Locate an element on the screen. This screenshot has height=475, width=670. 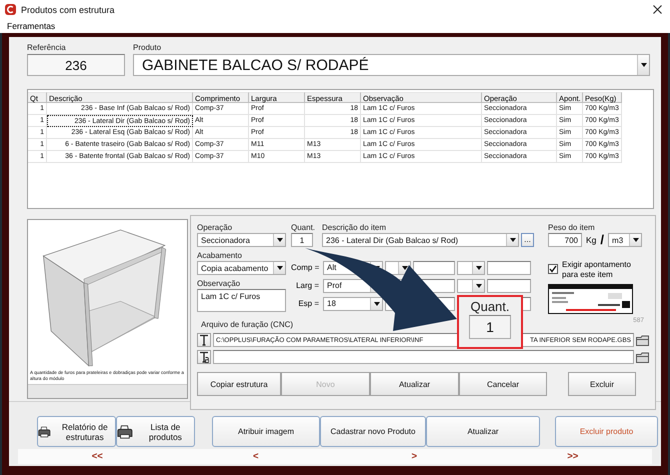
close-icon is located at coordinates (657, 9).